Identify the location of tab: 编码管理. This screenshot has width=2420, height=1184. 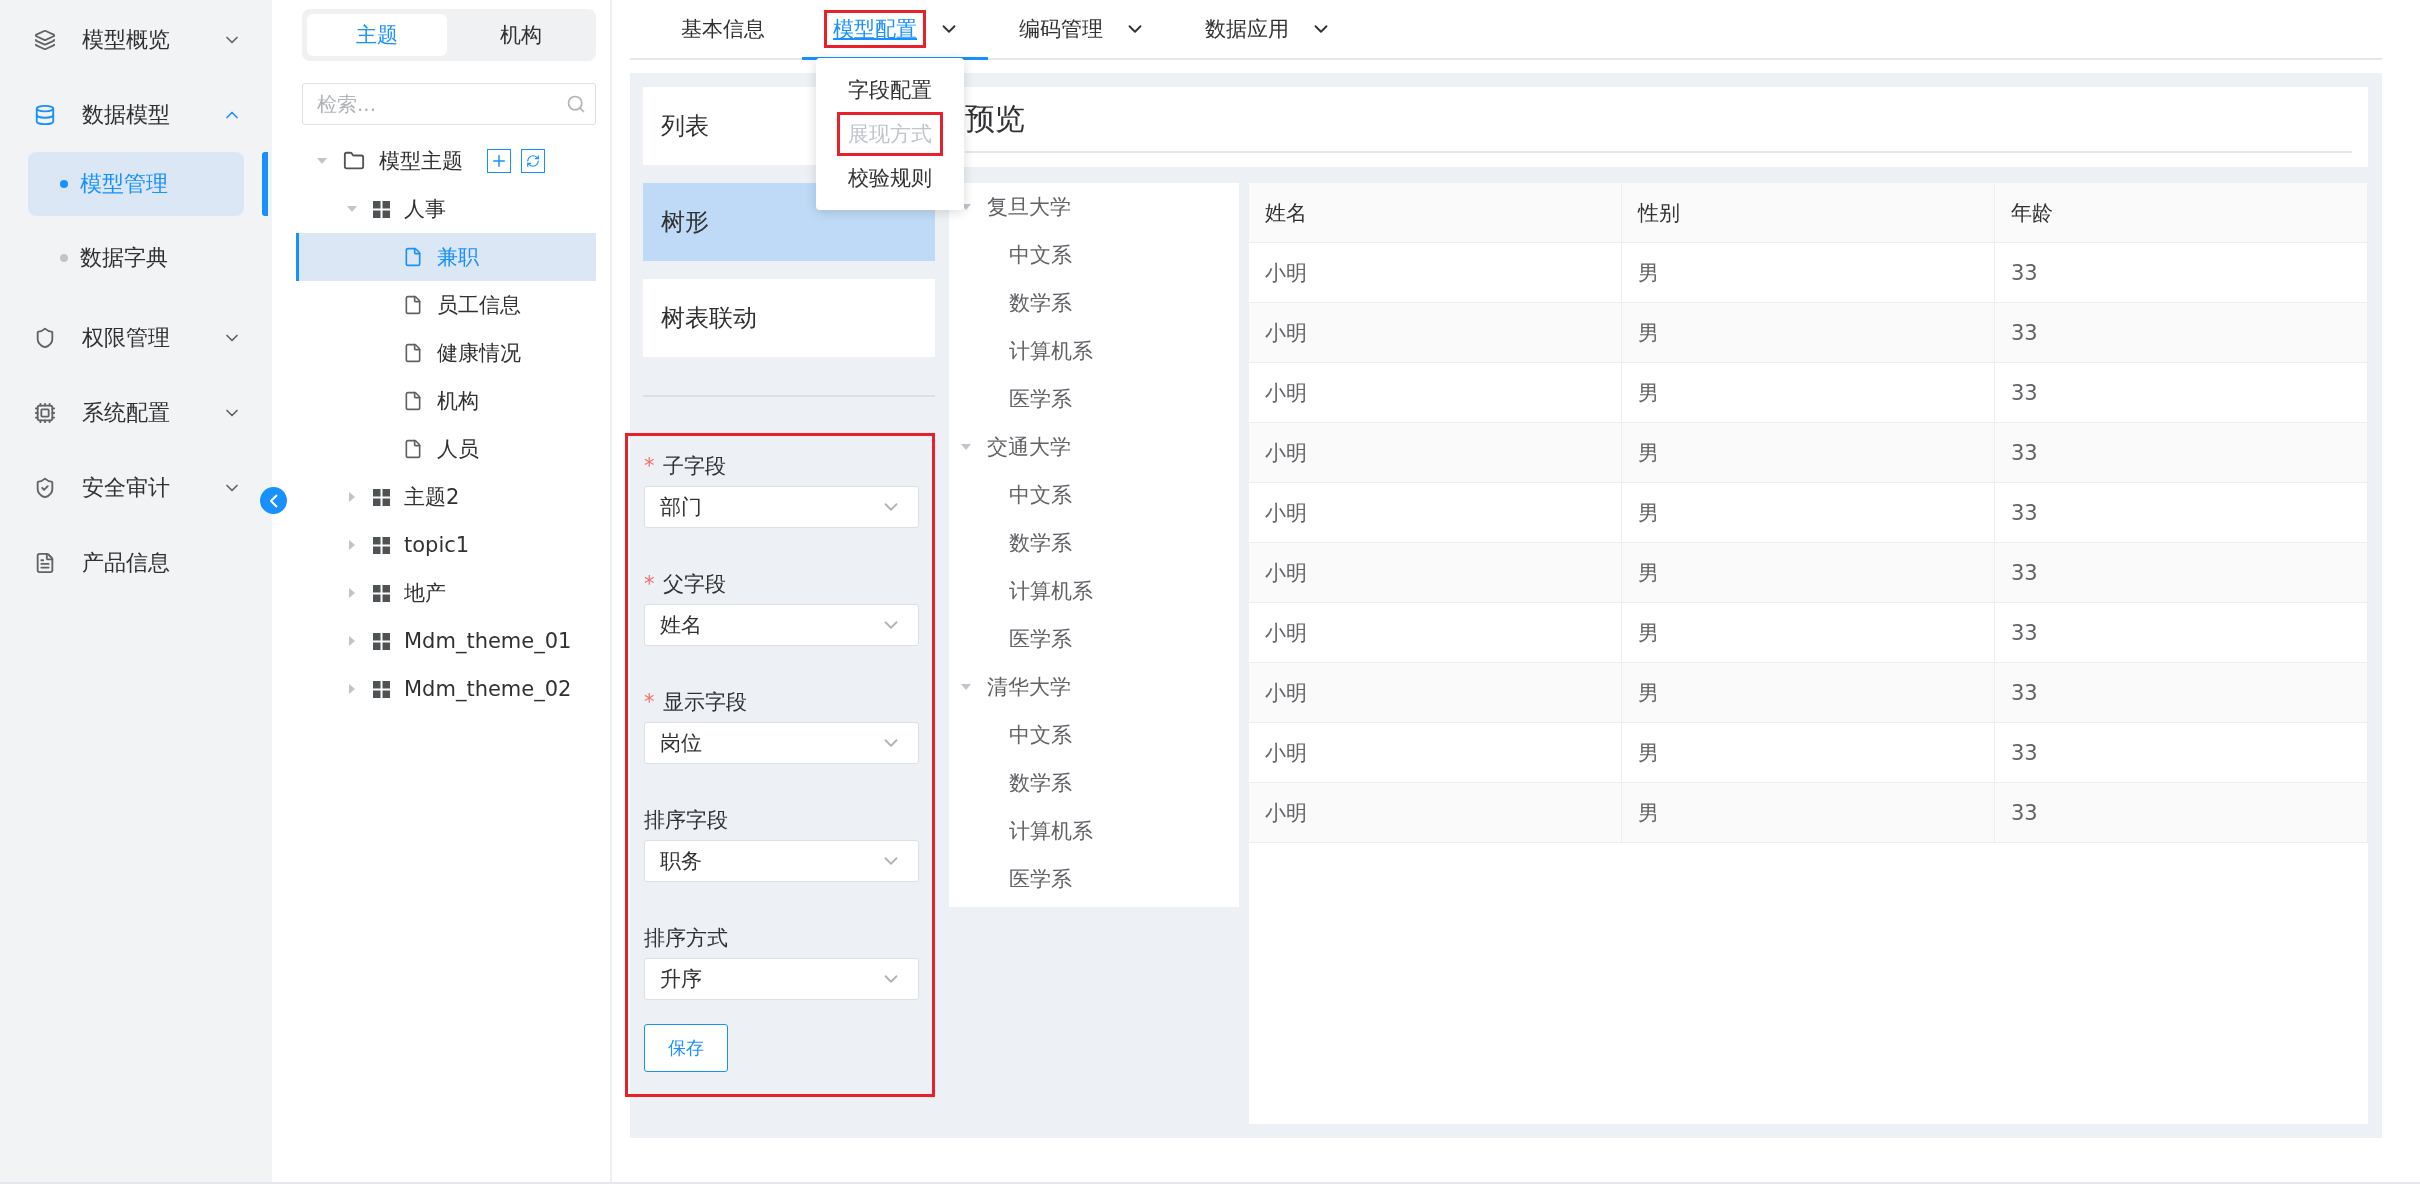
(1081, 30).